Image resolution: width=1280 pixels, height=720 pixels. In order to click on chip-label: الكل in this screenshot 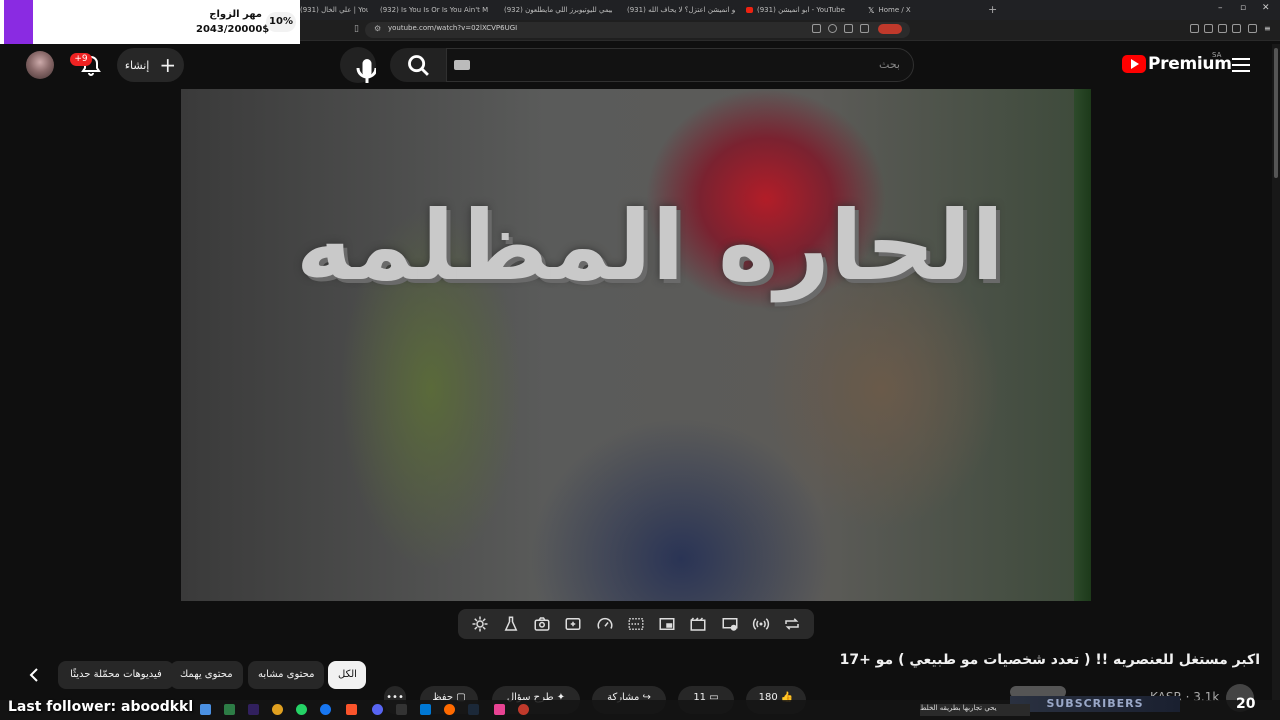, I will do `click(347, 674)`.